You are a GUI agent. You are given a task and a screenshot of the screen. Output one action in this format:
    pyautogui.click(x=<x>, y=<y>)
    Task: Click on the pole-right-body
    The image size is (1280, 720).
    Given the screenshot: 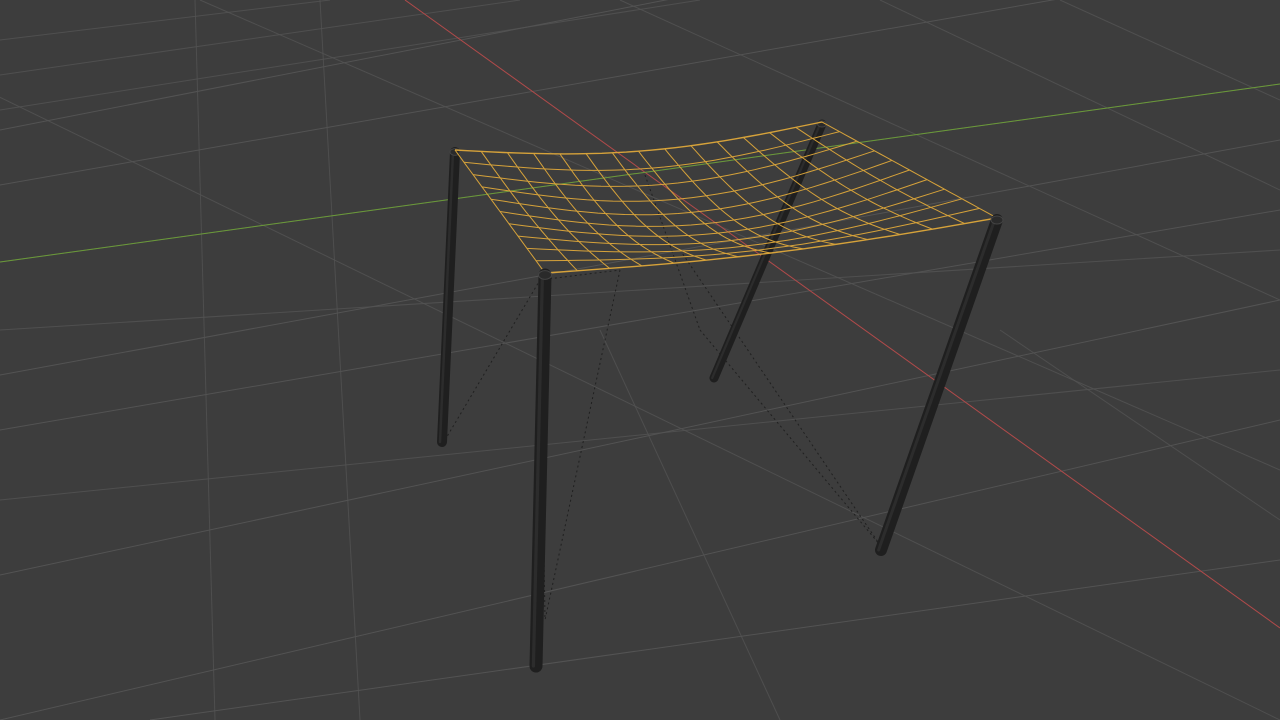 What is the action you would take?
    pyautogui.click(x=939, y=385)
    